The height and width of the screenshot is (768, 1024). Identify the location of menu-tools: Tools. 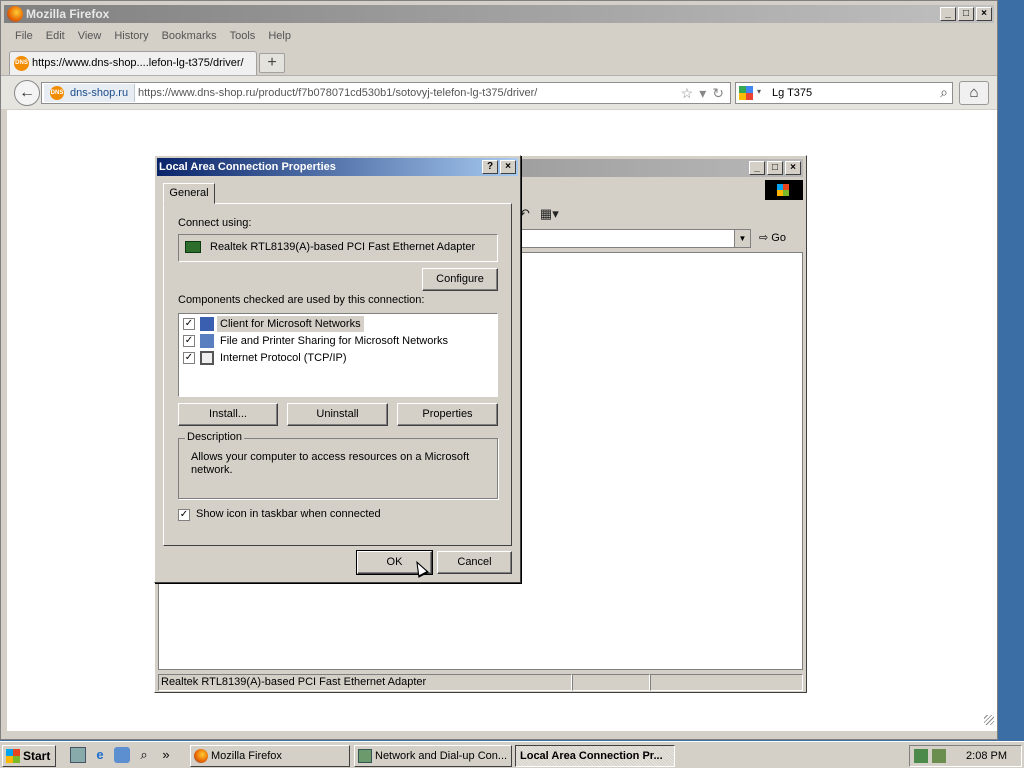
(243, 38).